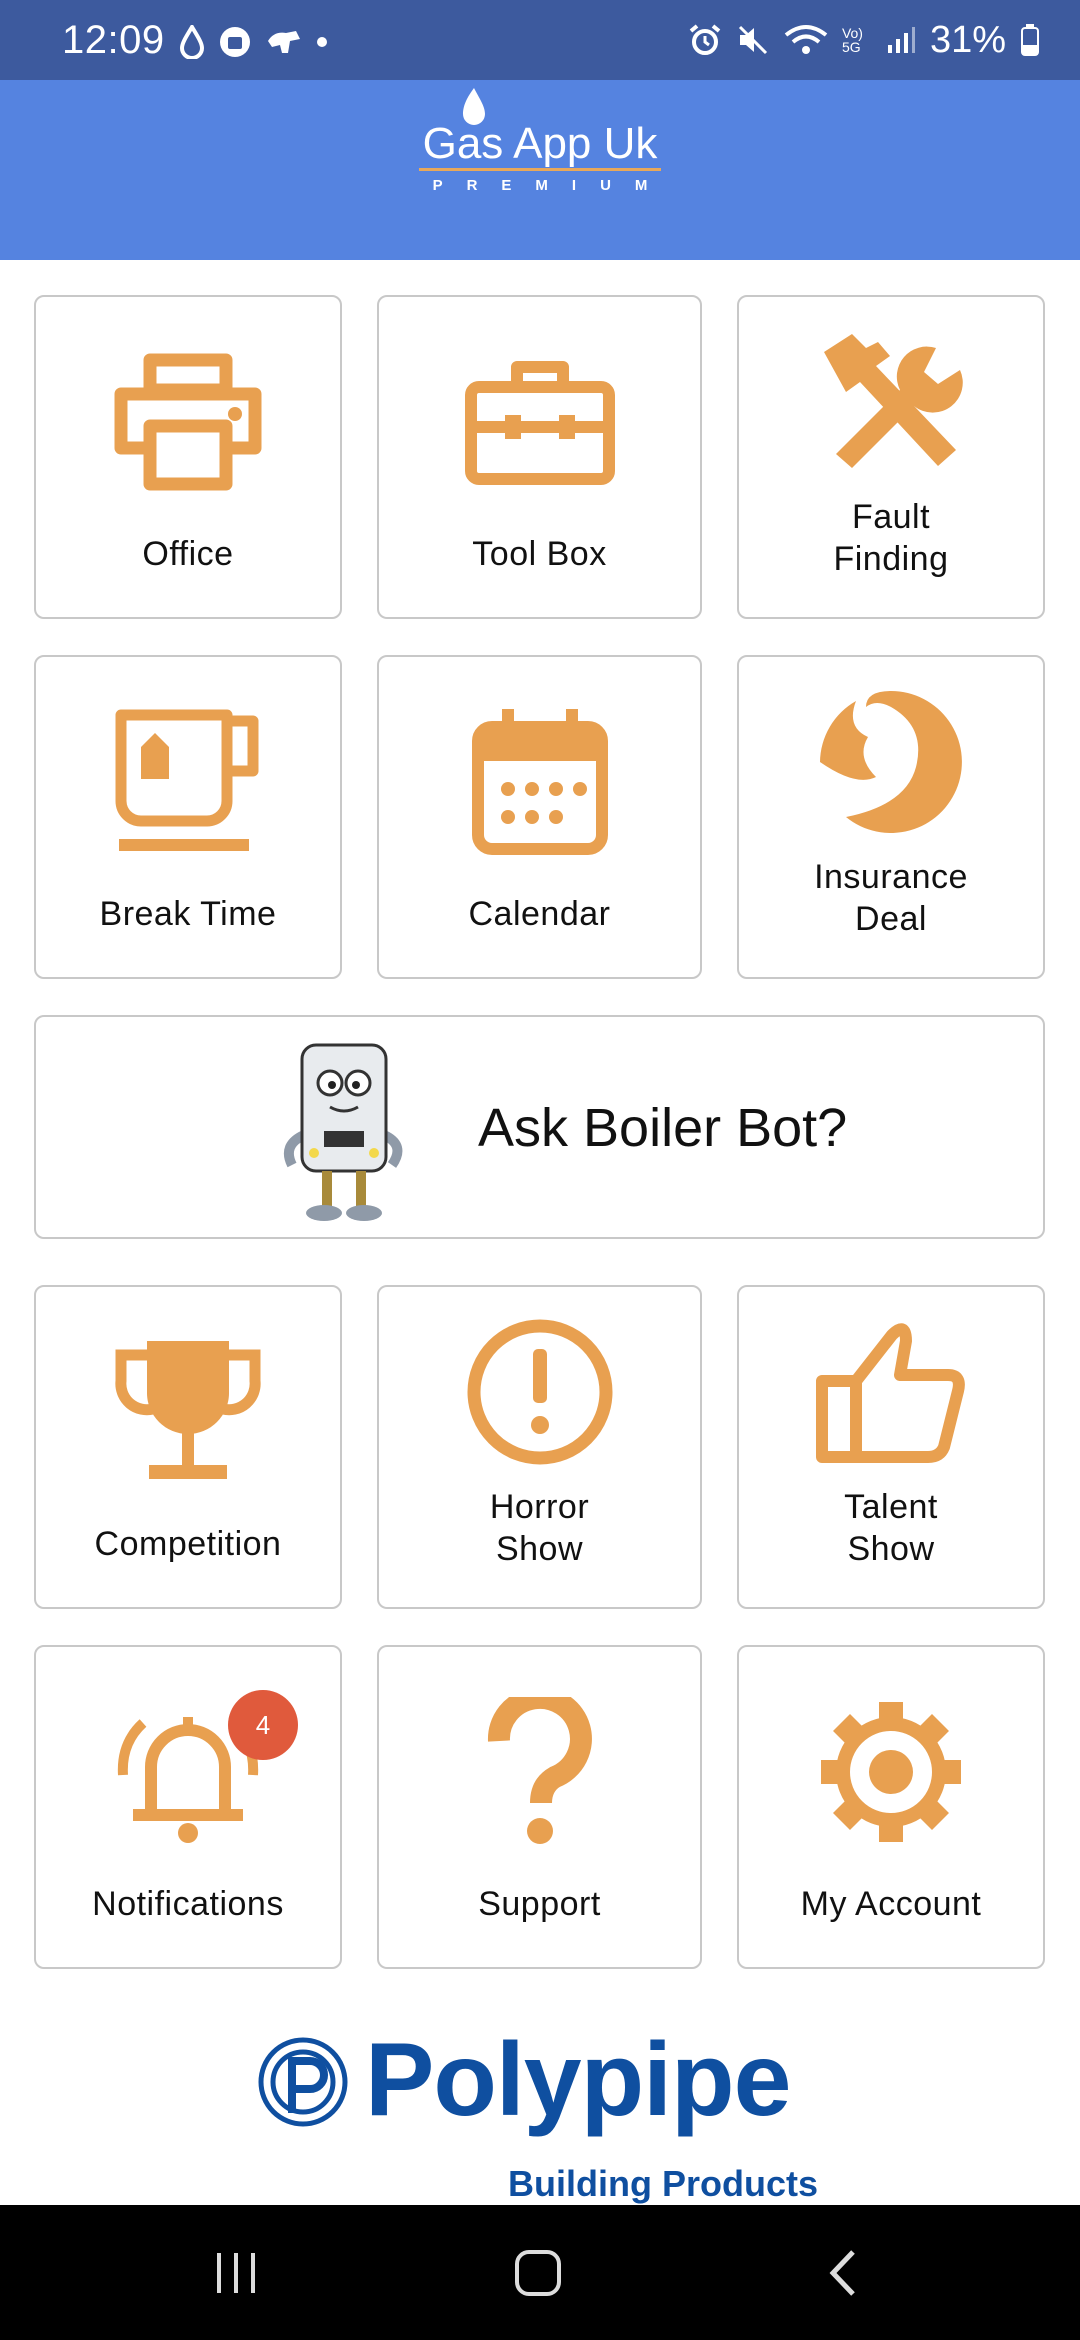  I want to click on status-bar: 12:09 Vo) 5G 31%, so click(540, 40).